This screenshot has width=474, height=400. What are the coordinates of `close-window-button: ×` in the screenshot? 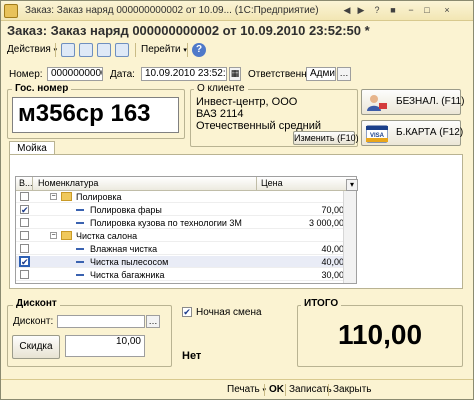 It's located at (447, 10).